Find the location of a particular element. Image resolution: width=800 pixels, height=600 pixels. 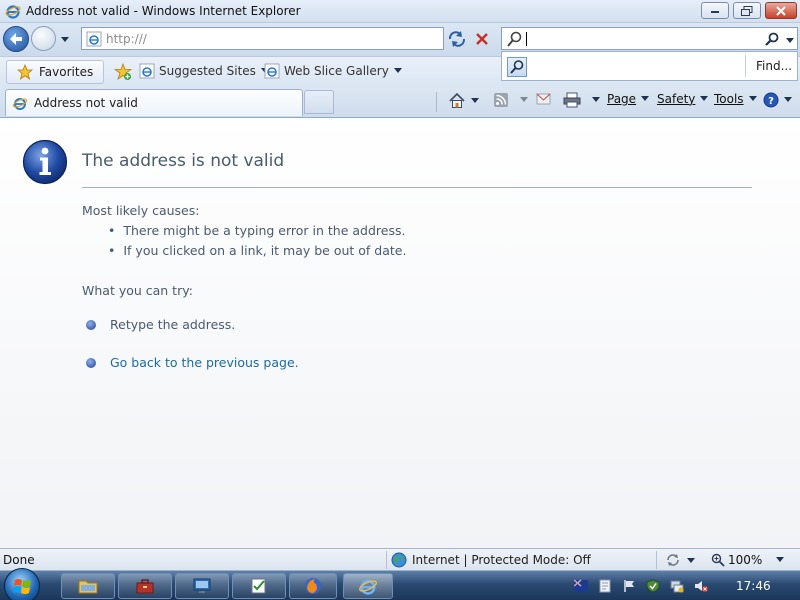

zoom-level-button: 100% is located at coordinates (748, 560).